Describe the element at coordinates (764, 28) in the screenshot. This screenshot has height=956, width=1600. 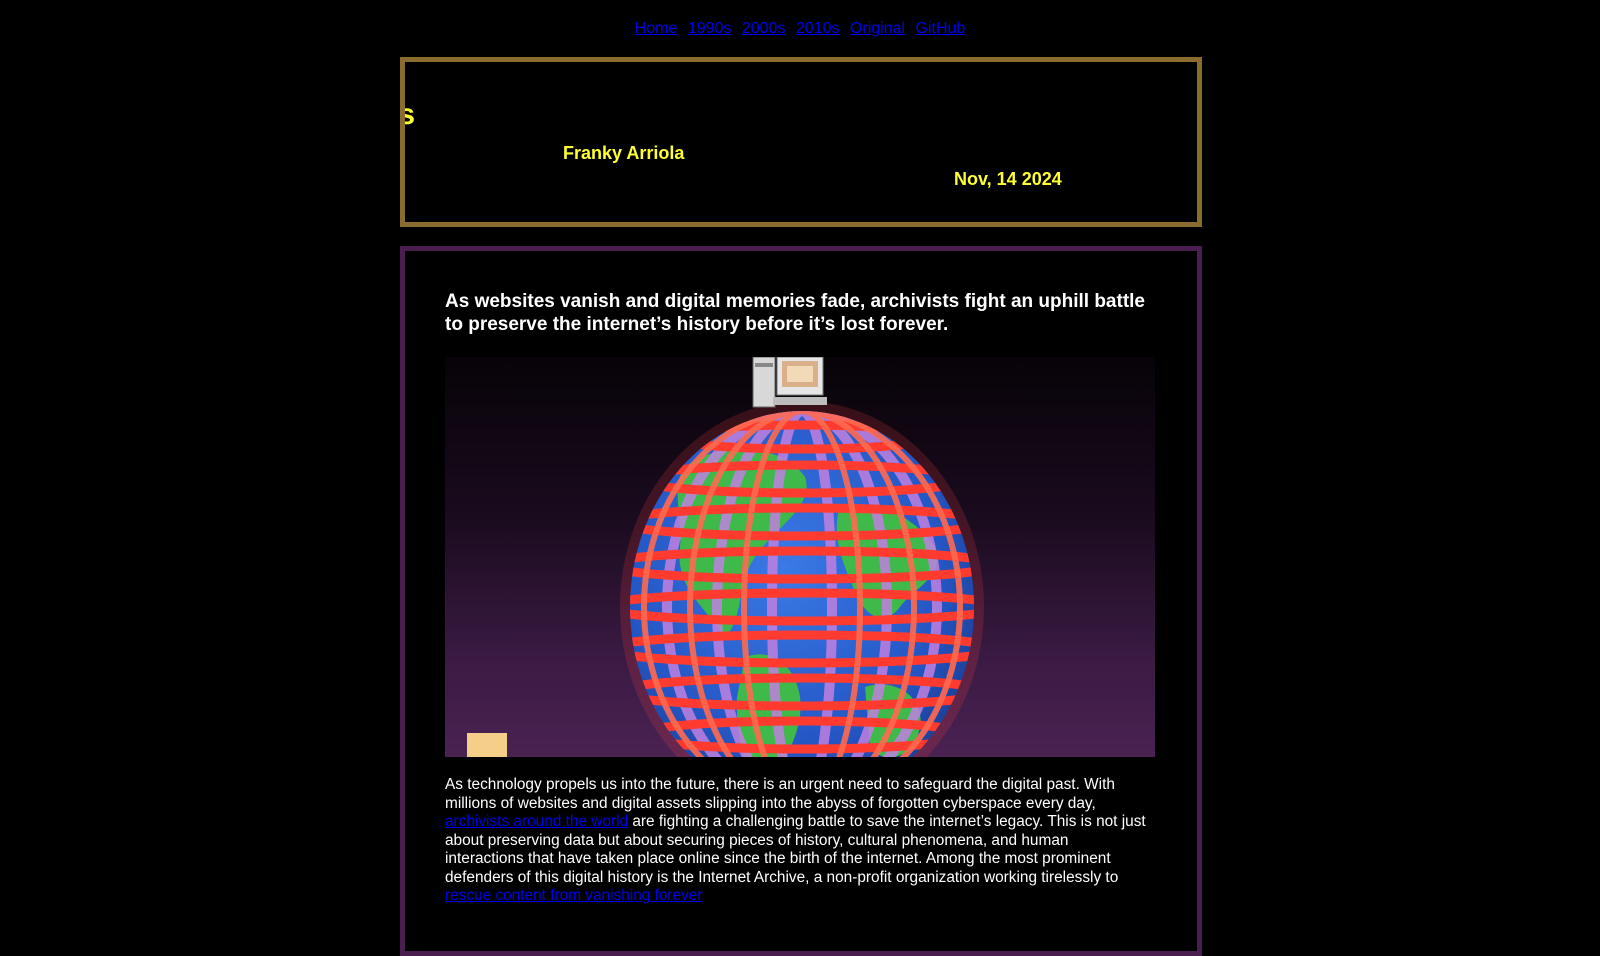
I see `nav-link-2000s: 2000s` at that location.